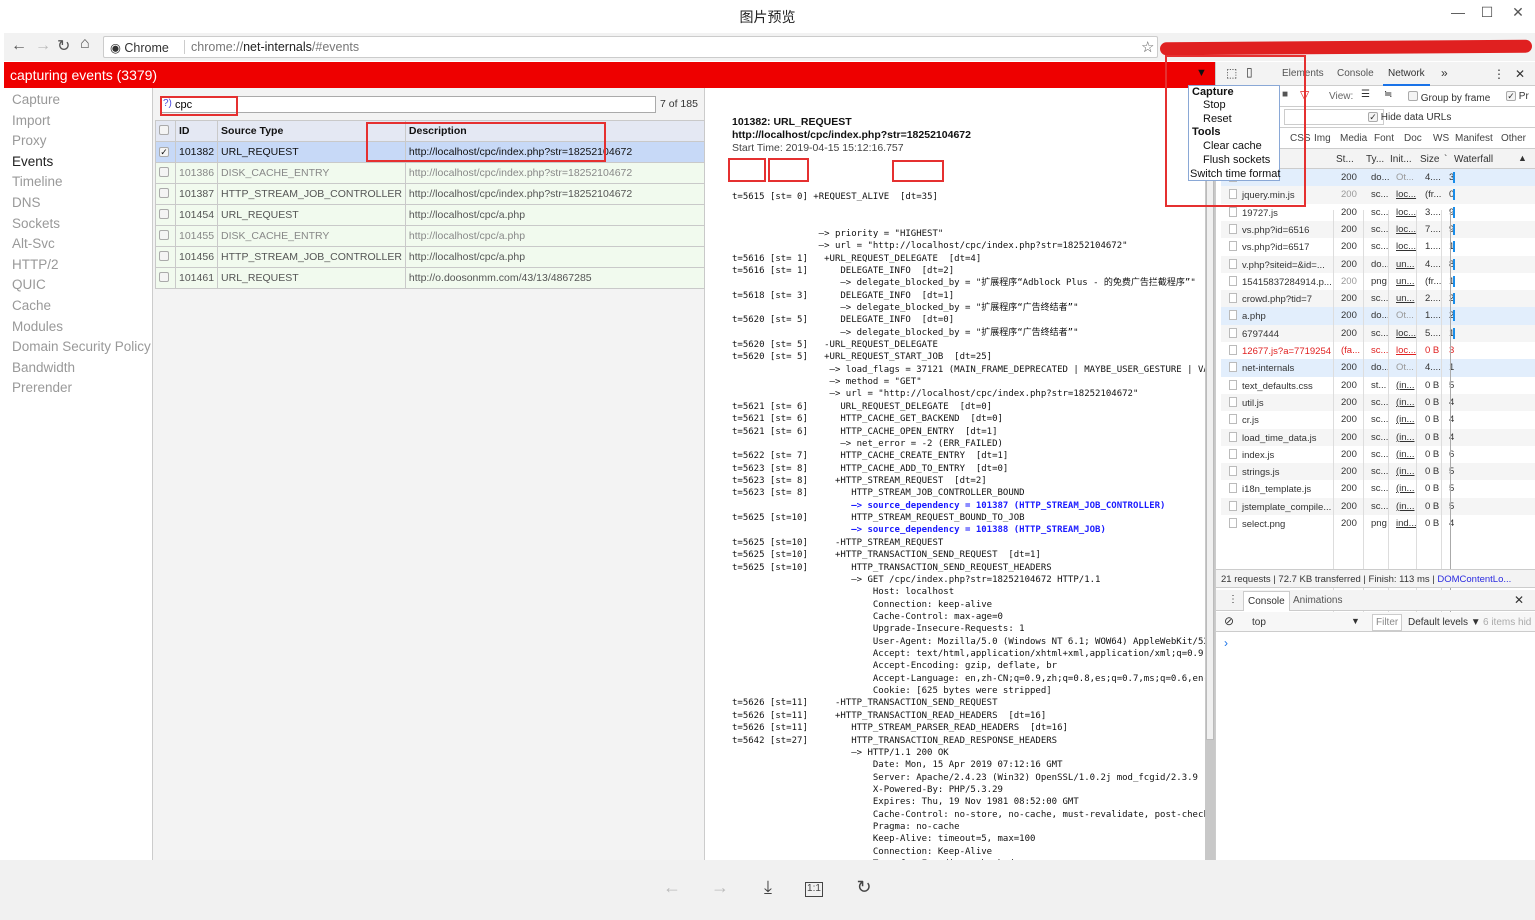  I want to click on network-request-row: select.png 200 png ind... 0 B4, so click(1378, 523).